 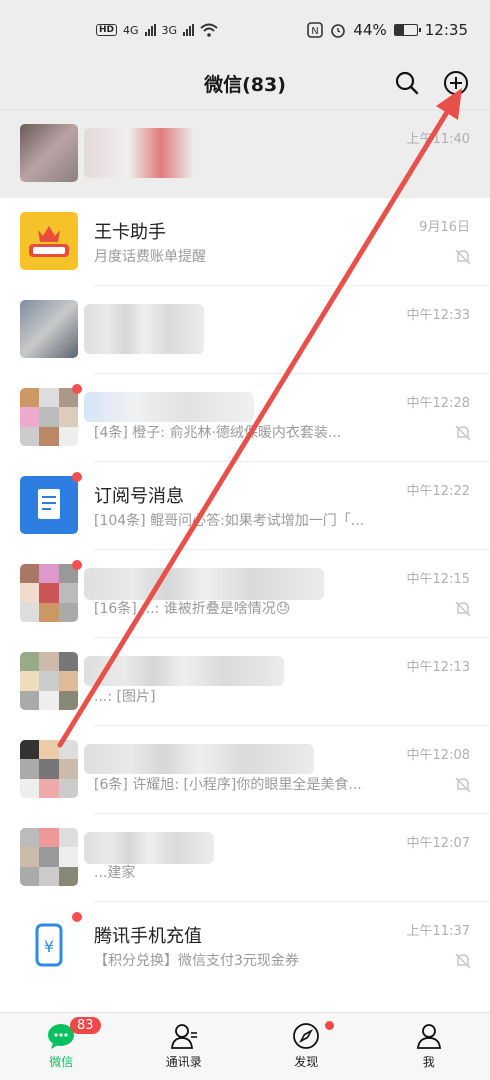 What do you see at coordinates (169, 30) in the screenshot?
I see `network-3g-label: 3G` at bounding box center [169, 30].